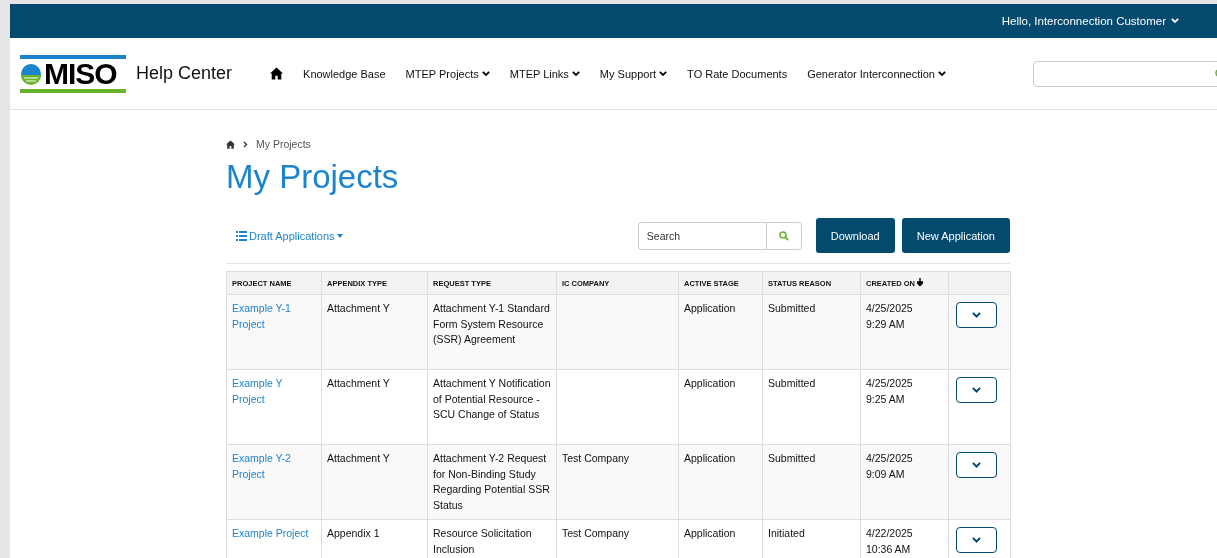  What do you see at coordinates (31, 73) in the screenshot?
I see `sun-logo-icon` at bounding box center [31, 73].